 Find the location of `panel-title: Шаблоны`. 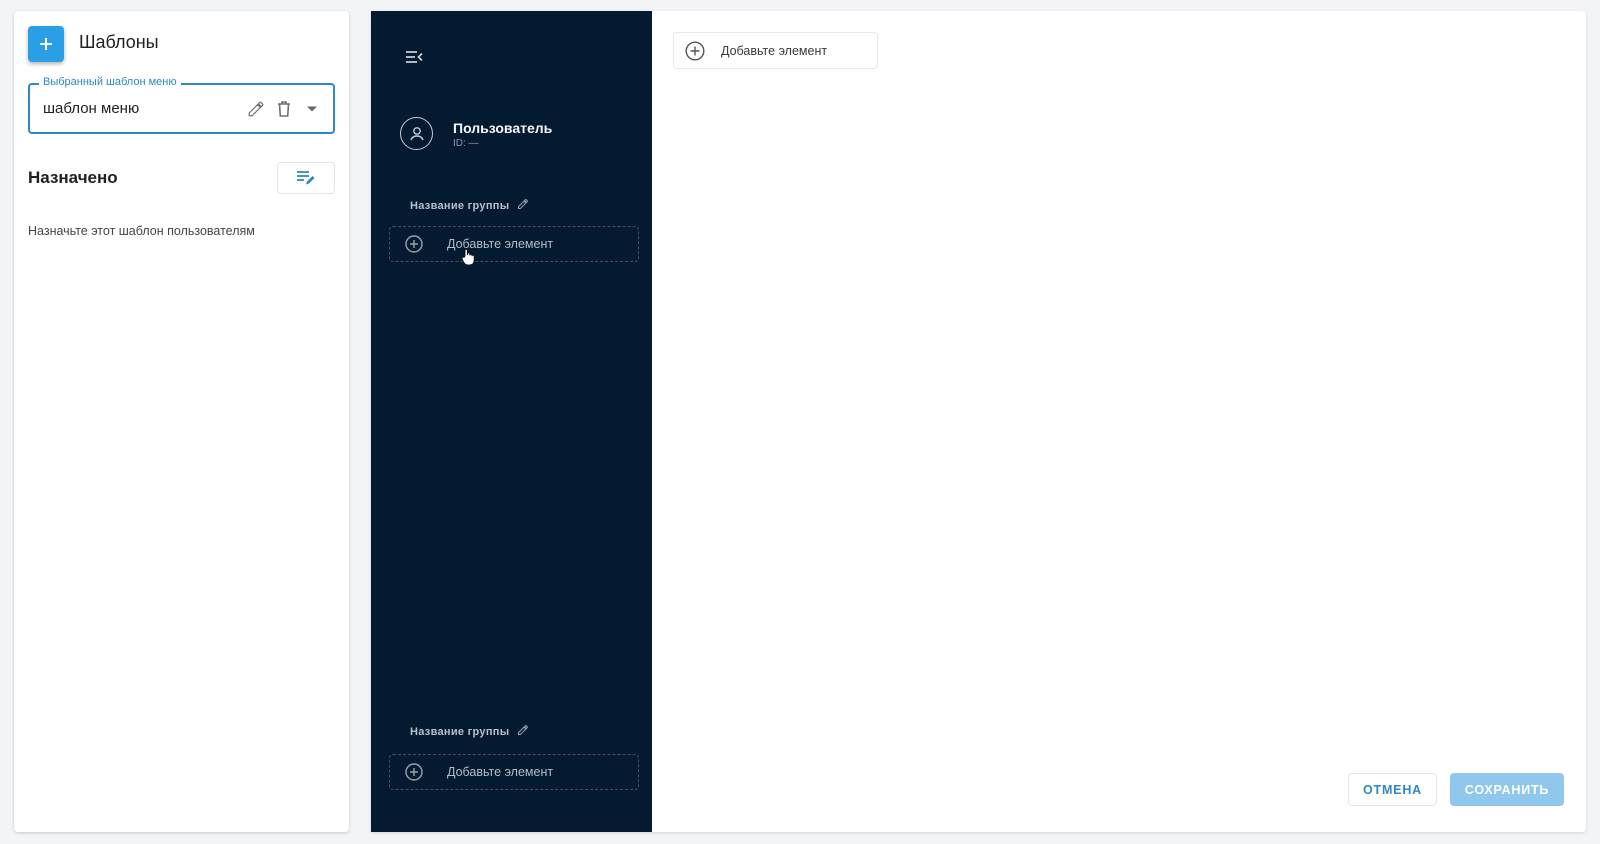

panel-title: Шаблоны is located at coordinates (119, 42).